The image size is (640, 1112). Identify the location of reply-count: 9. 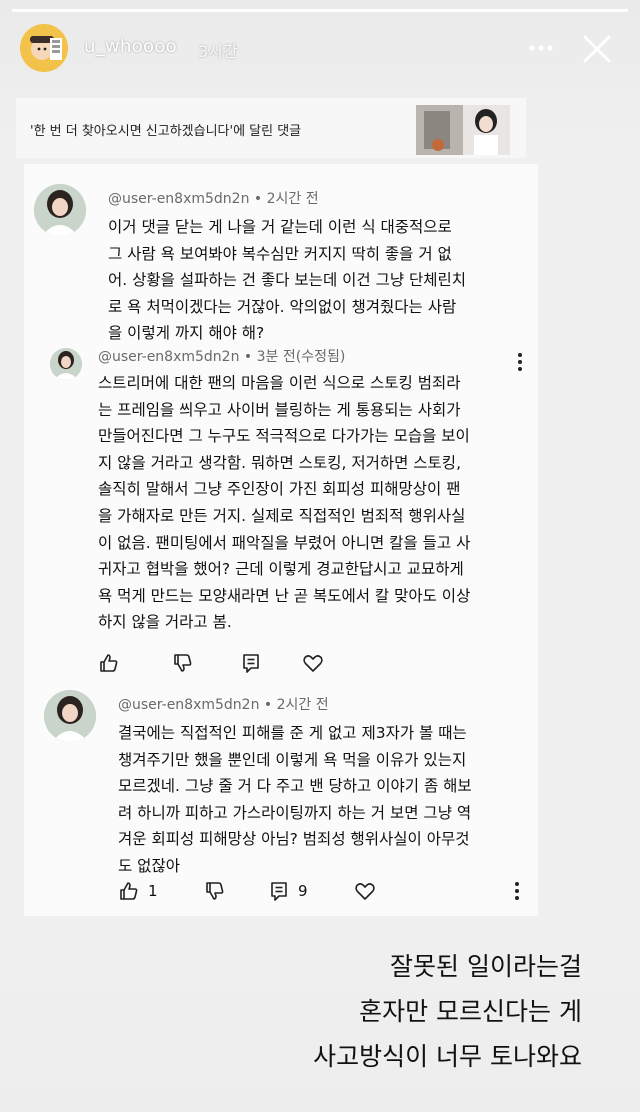
(303, 891).